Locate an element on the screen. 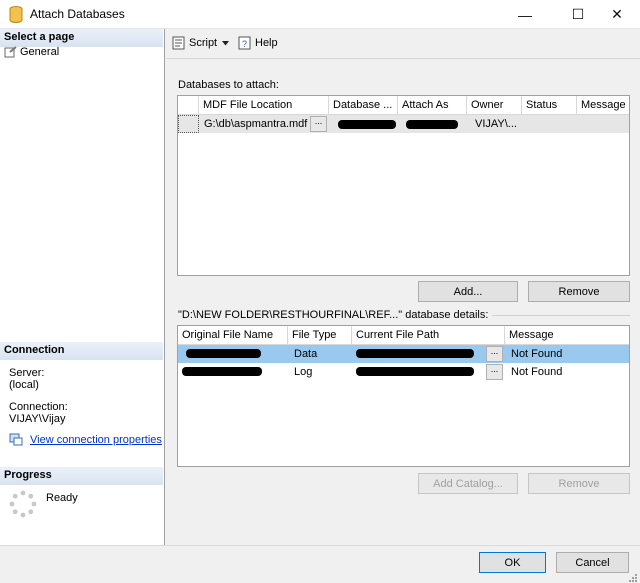  remove-details-button: Remove is located at coordinates (579, 483).